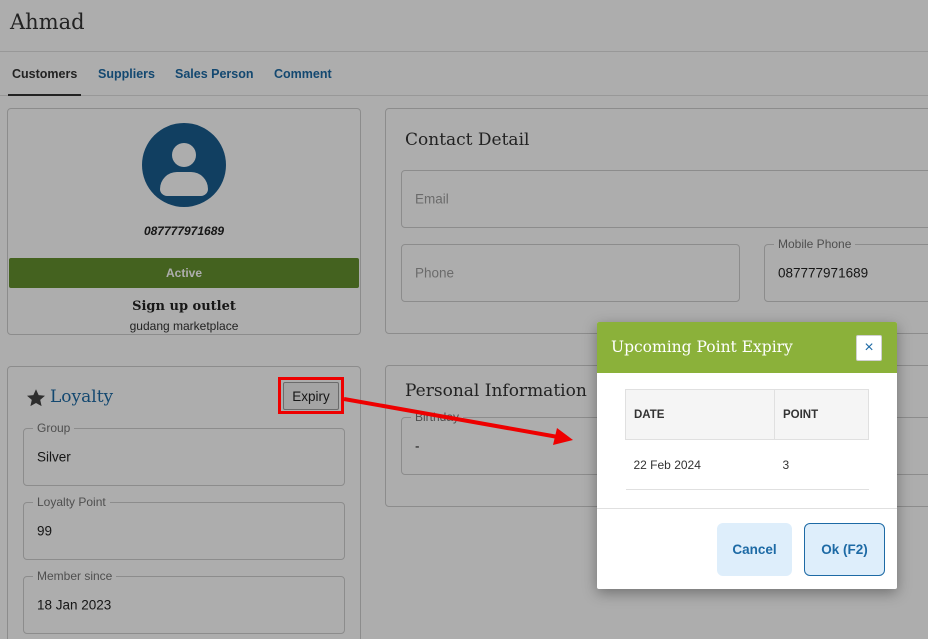 The width and height of the screenshot is (928, 639). I want to click on cancel-button: Cancel, so click(754, 549).